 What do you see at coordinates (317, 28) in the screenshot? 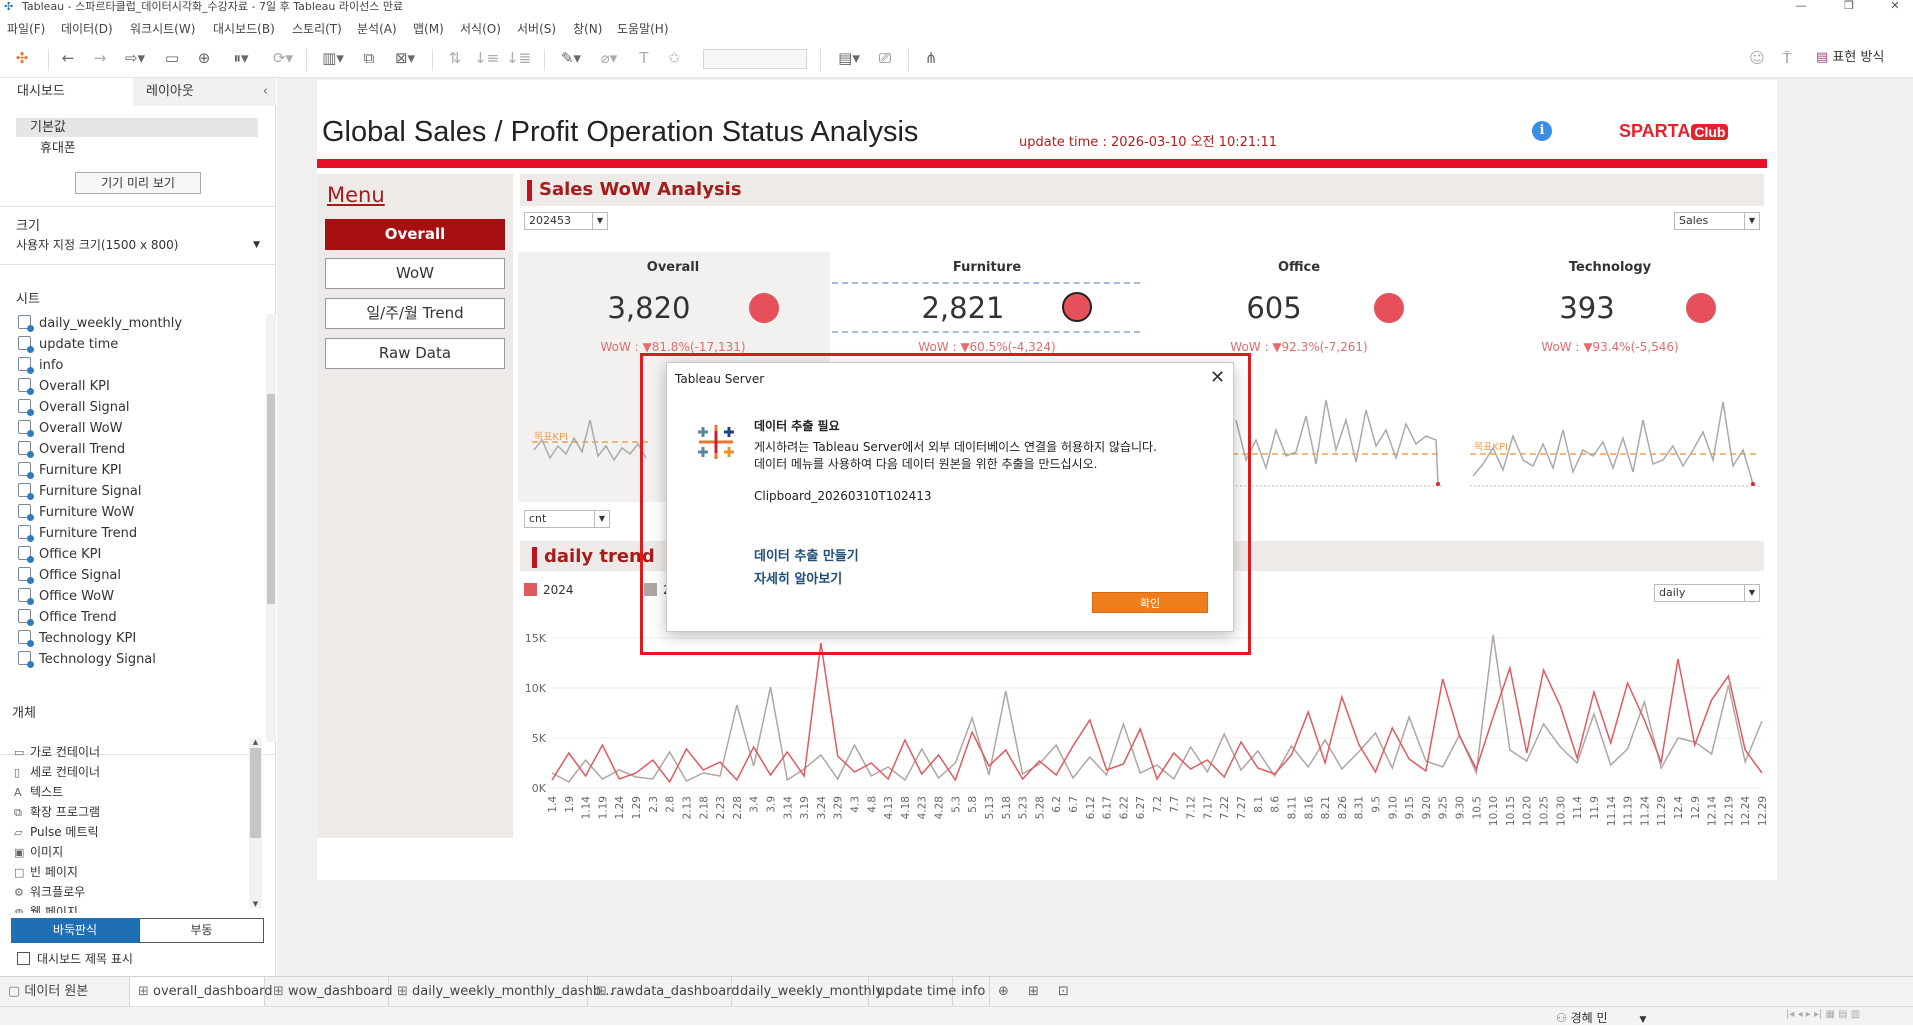
I see `menu-story: 스토리(T)` at bounding box center [317, 28].